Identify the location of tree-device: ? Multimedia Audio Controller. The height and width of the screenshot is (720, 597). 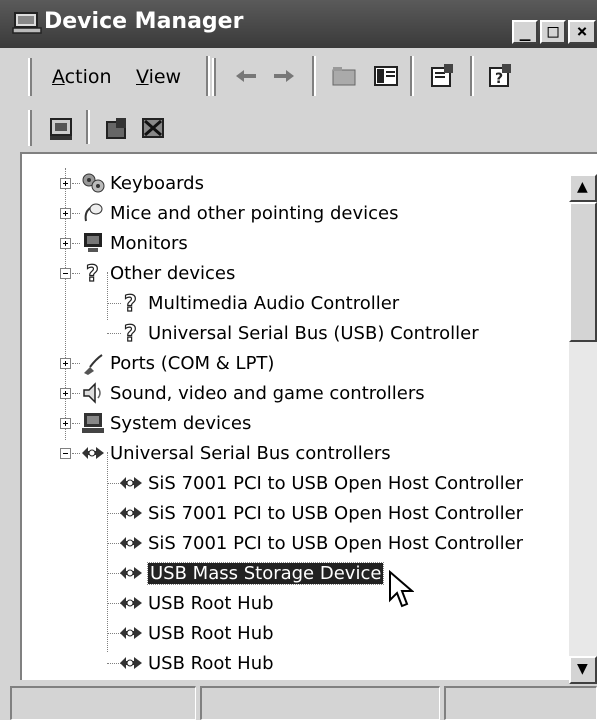
(294, 303).